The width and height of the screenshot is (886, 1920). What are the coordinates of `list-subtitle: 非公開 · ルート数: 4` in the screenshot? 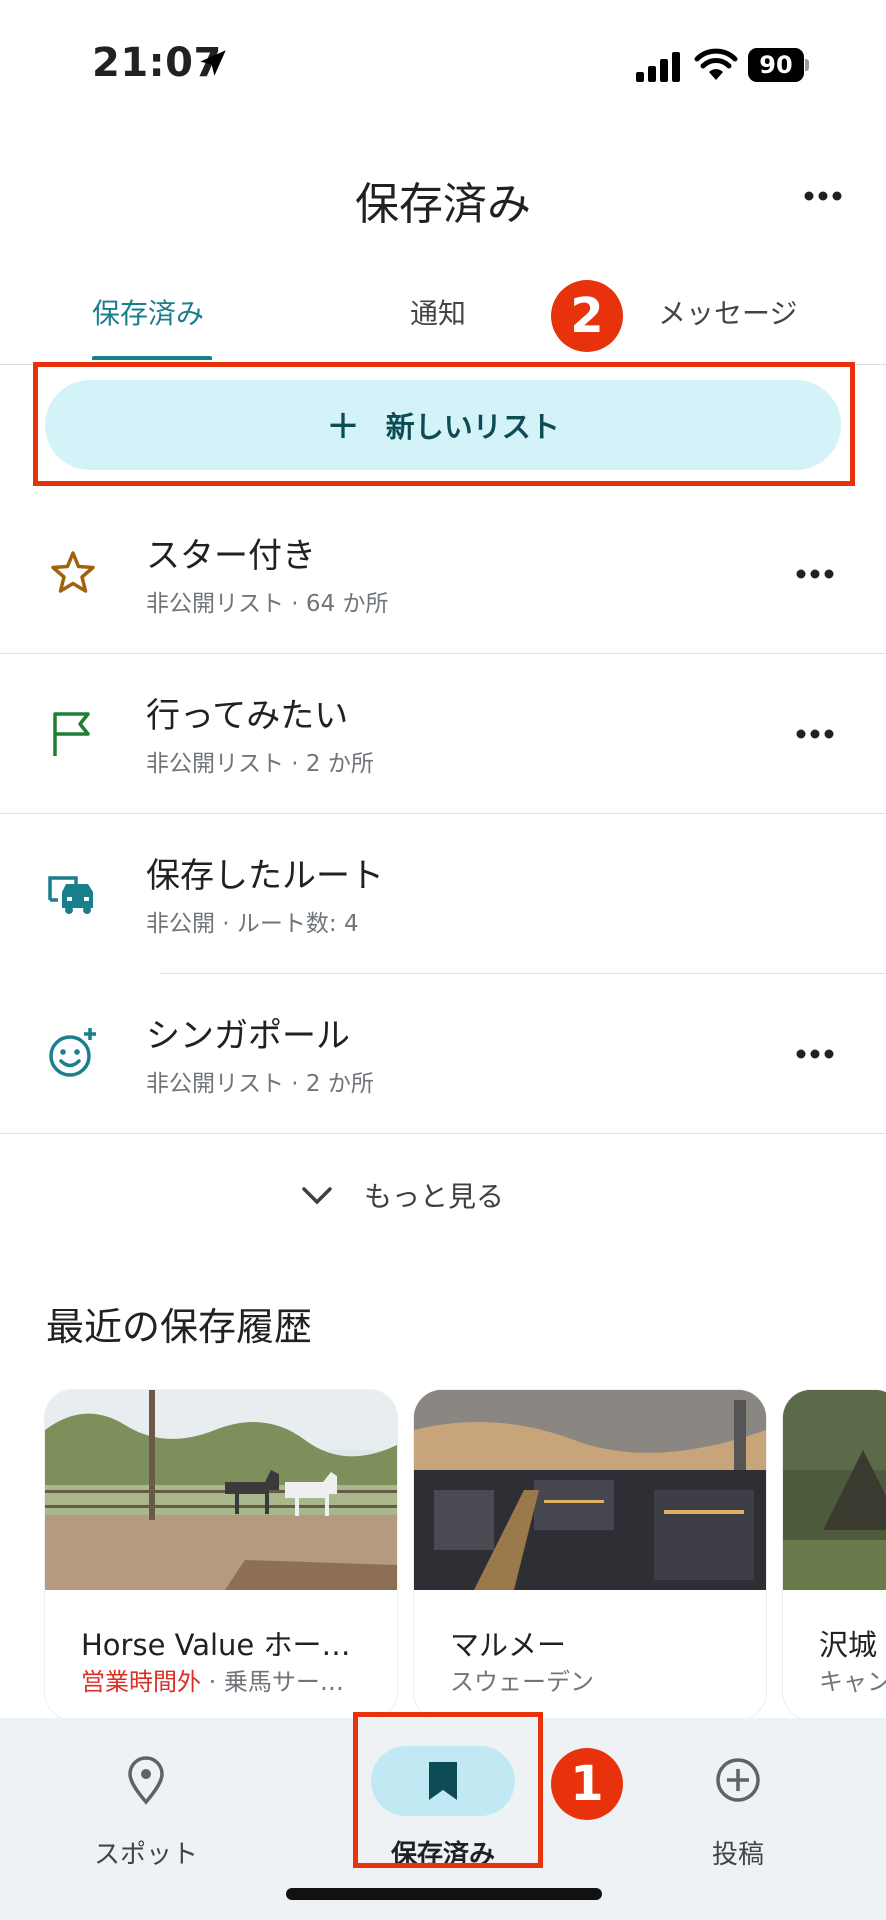 It's located at (252, 924).